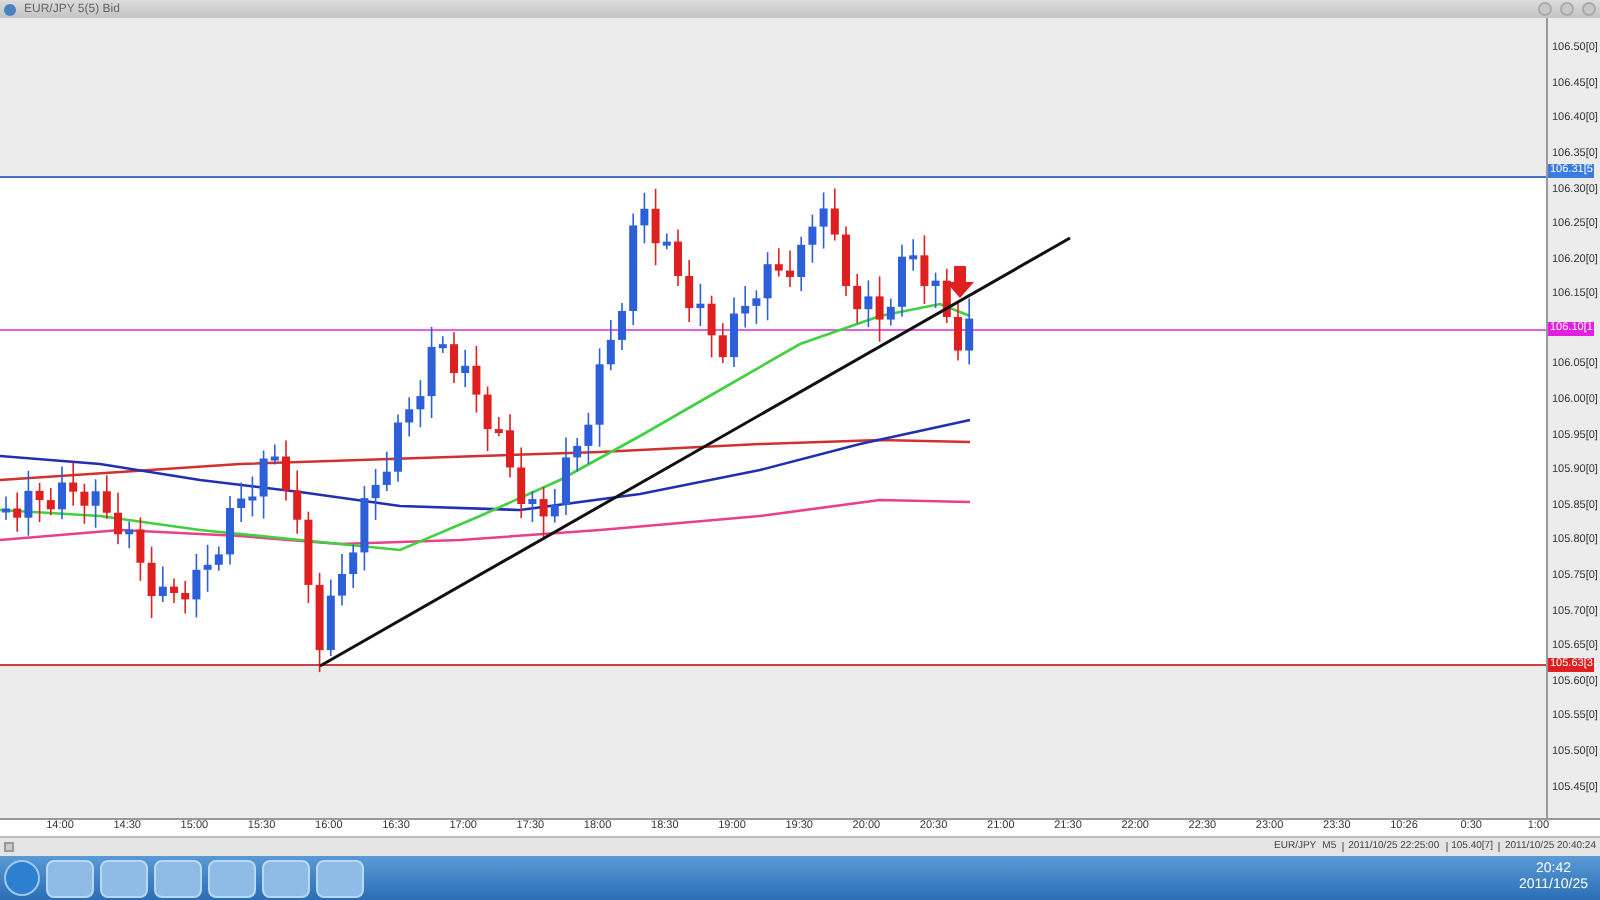  What do you see at coordinates (9, 847) in the screenshot?
I see `scroll-button` at bounding box center [9, 847].